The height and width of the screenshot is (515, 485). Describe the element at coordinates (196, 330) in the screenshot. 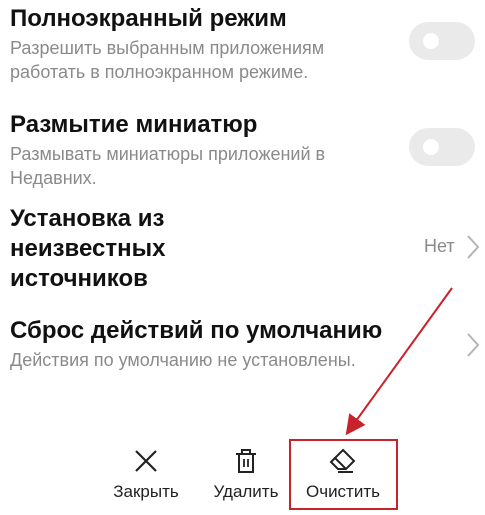

I see `reset-defaults-title: Сброс действий по умолчанию` at that location.